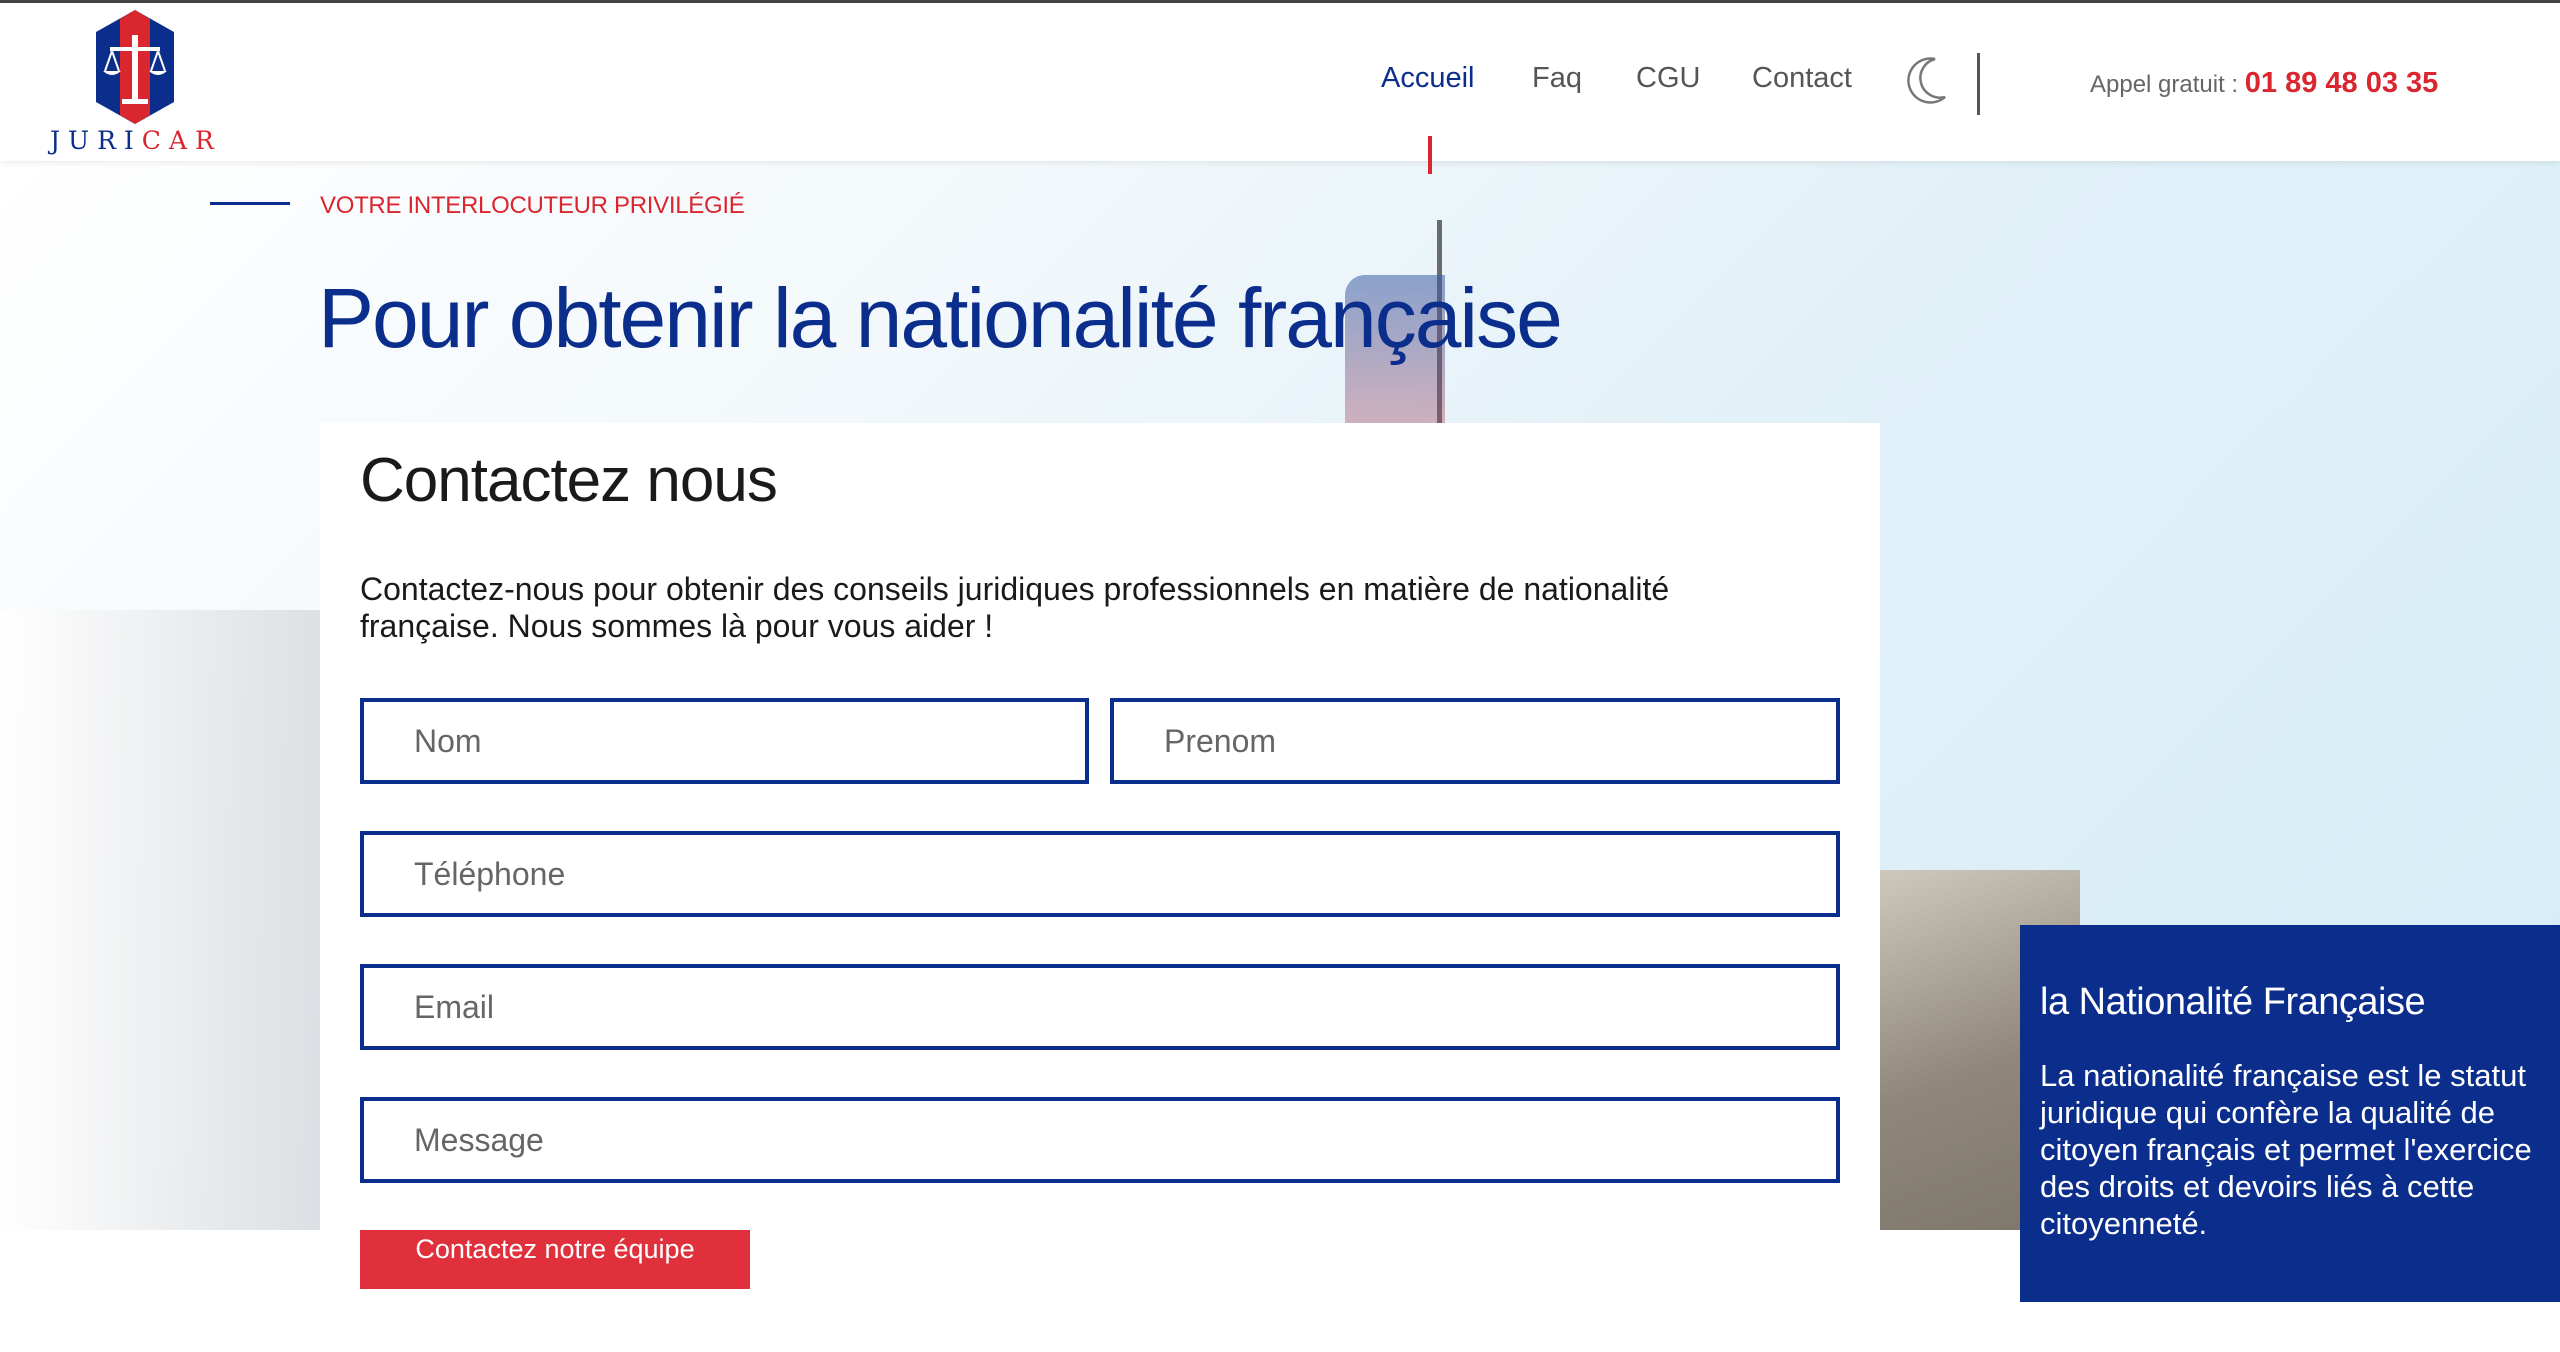 This screenshot has width=2560, height=1352. What do you see at coordinates (940, 318) in the screenshot?
I see `hero-title: Pour obtenir la nationalité française` at bounding box center [940, 318].